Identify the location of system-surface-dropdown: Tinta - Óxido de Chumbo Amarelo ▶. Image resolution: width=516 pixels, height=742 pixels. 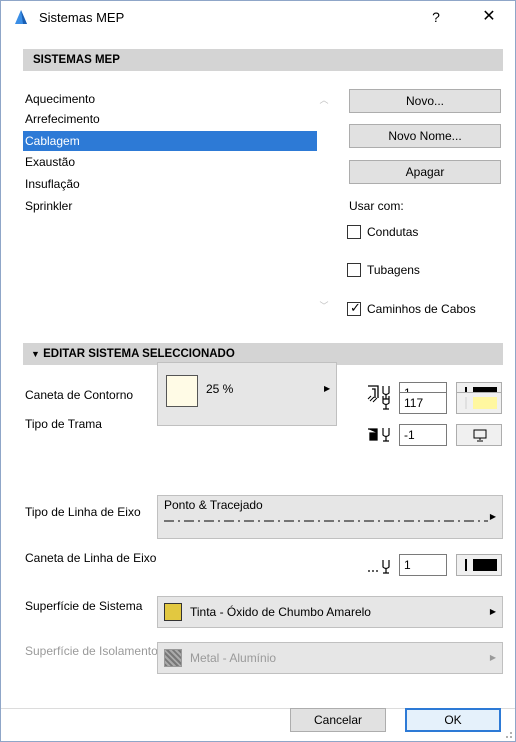
(330, 612).